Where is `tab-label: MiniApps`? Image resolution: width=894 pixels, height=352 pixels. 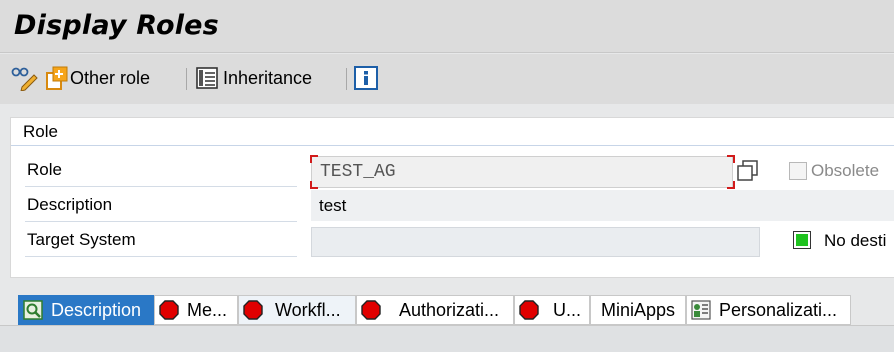
tab-label: MiniApps is located at coordinates (638, 309).